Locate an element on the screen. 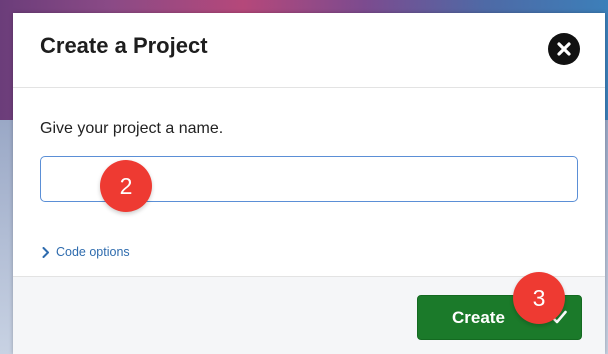 This screenshot has height=354, width=608. create-button-label: Create is located at coordinates (478, 317).